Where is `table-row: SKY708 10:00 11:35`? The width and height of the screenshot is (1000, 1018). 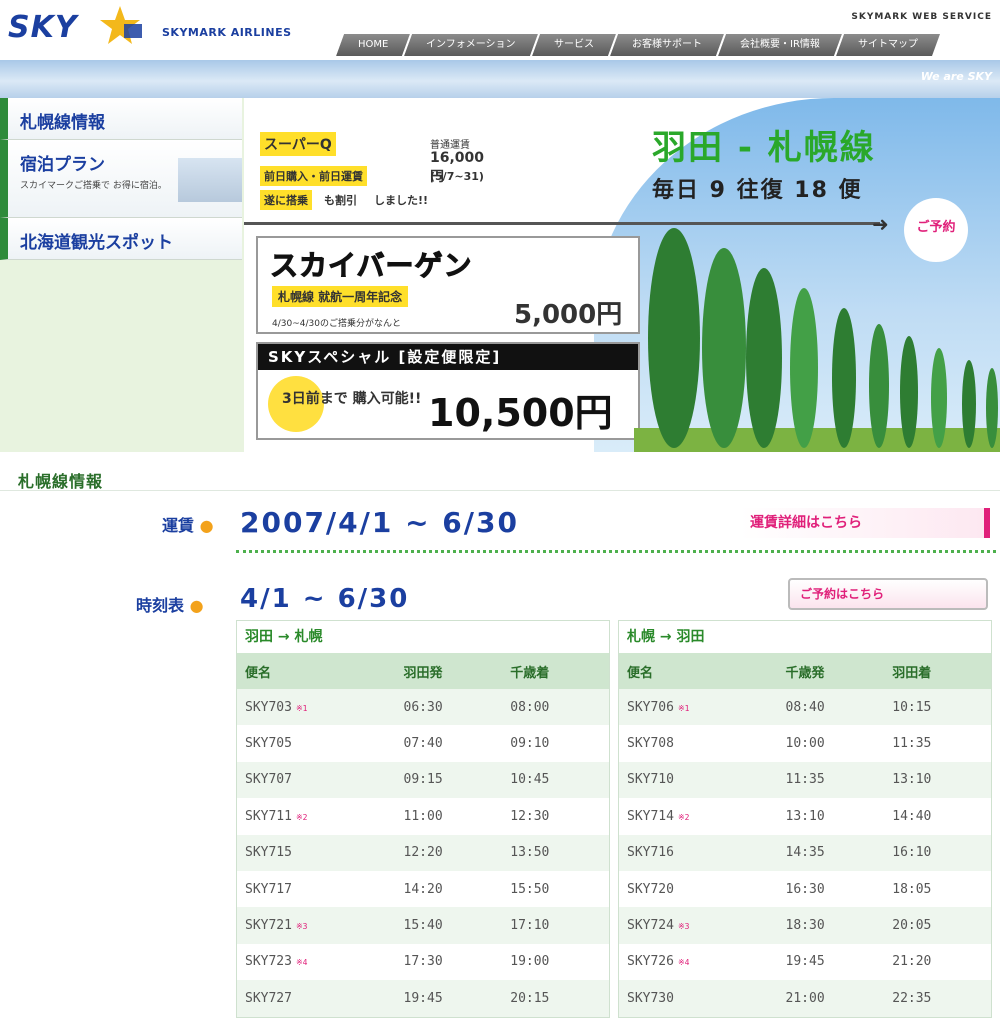 table-row: SKY708 10:00 11:35 is located at coordinates (779, 744).